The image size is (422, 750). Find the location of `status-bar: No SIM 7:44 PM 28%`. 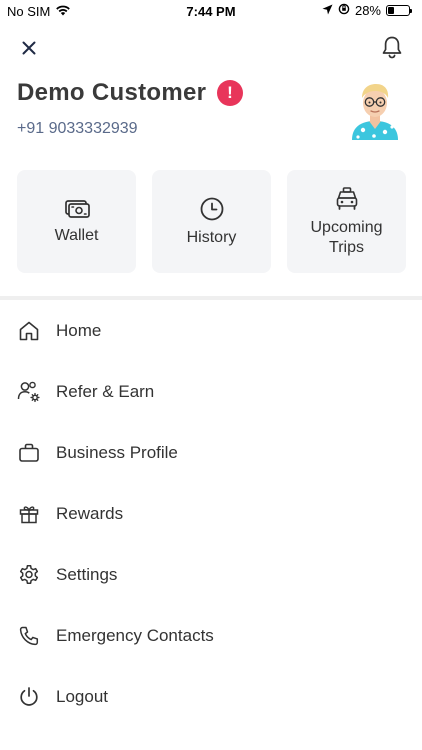

status-bar: No SIM 7:44 PM 28% is located at coordinates (211, 12).